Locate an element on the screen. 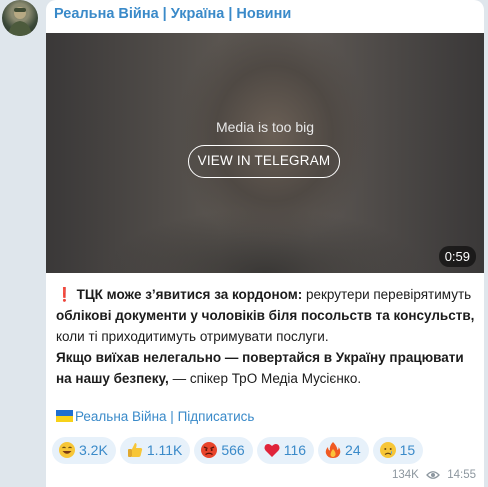 The image size is (488, 487). view-in-telegram-button: VIEW IN TELEGRAM is located at coordinates (264, 161).